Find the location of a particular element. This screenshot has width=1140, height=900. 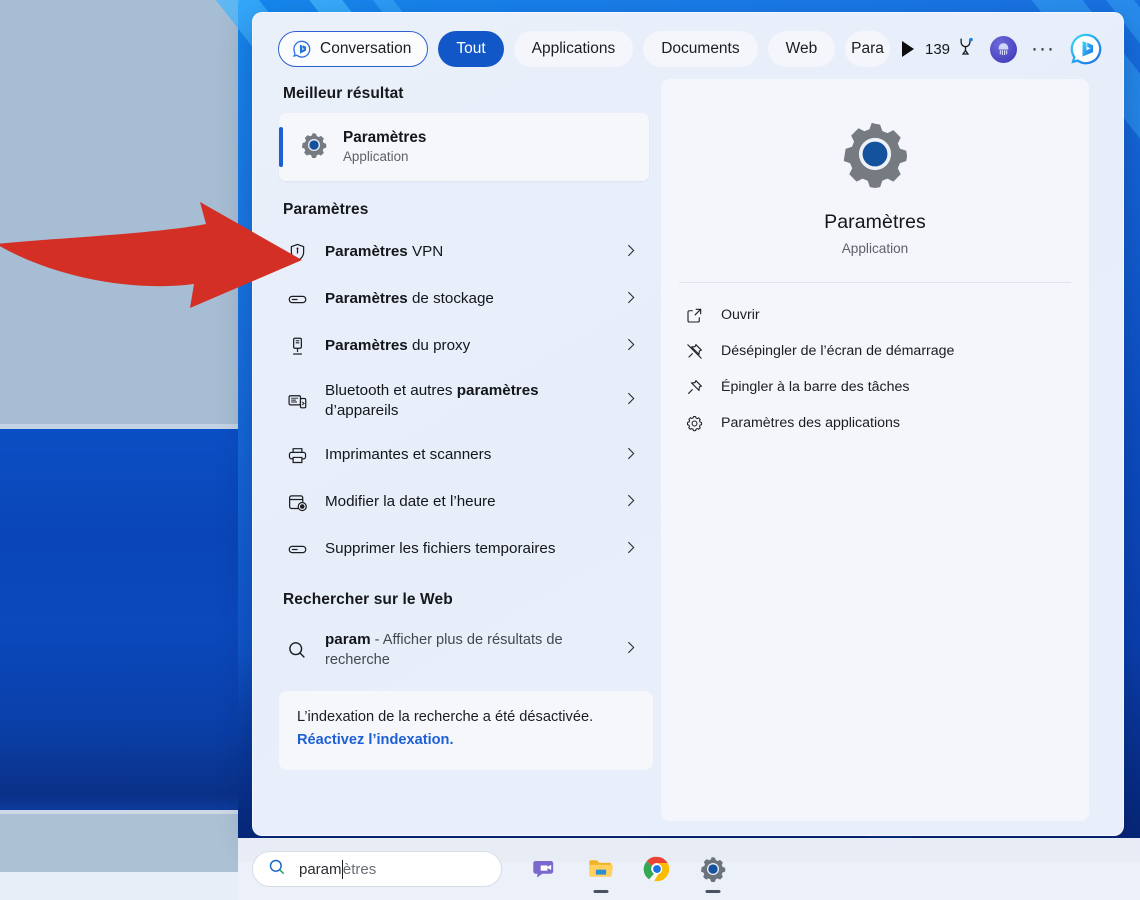

search-rest-text: ètres is located at coordinates (359, 869).